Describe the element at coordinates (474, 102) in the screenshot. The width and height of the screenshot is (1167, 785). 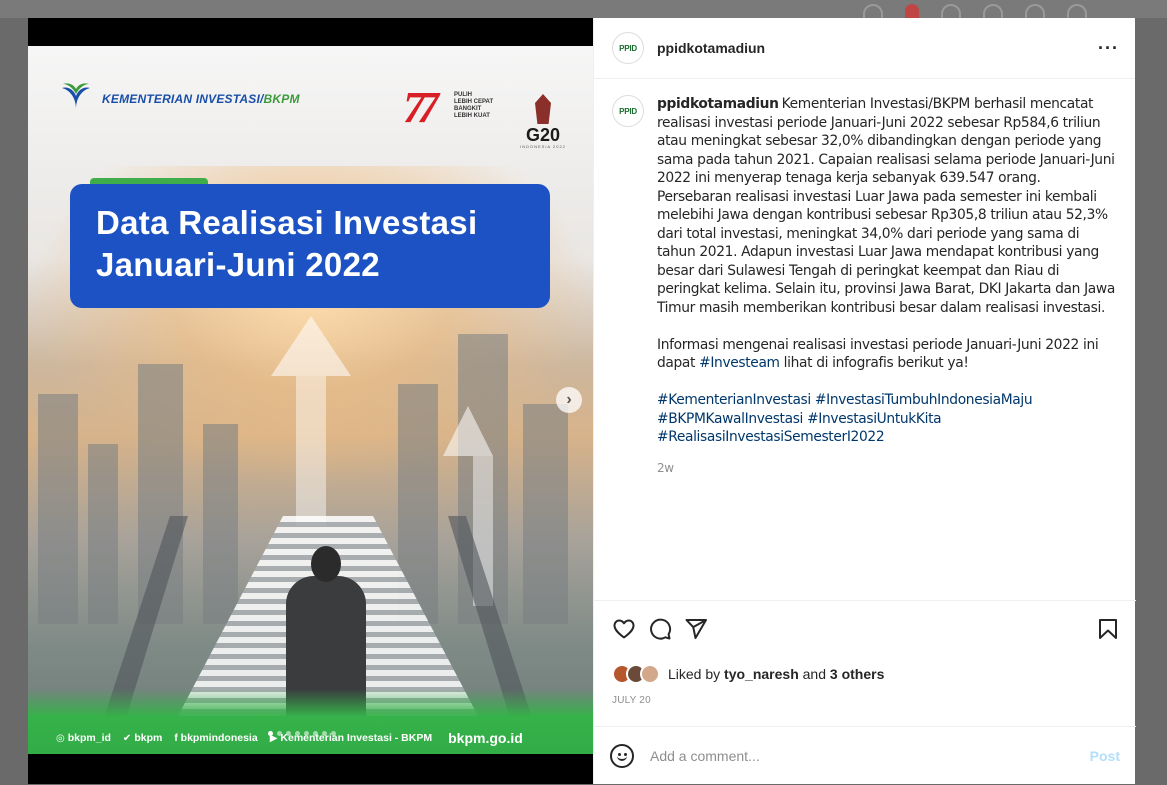
I see `hut-tagline-line: LEBIH CEPAT` at that location.